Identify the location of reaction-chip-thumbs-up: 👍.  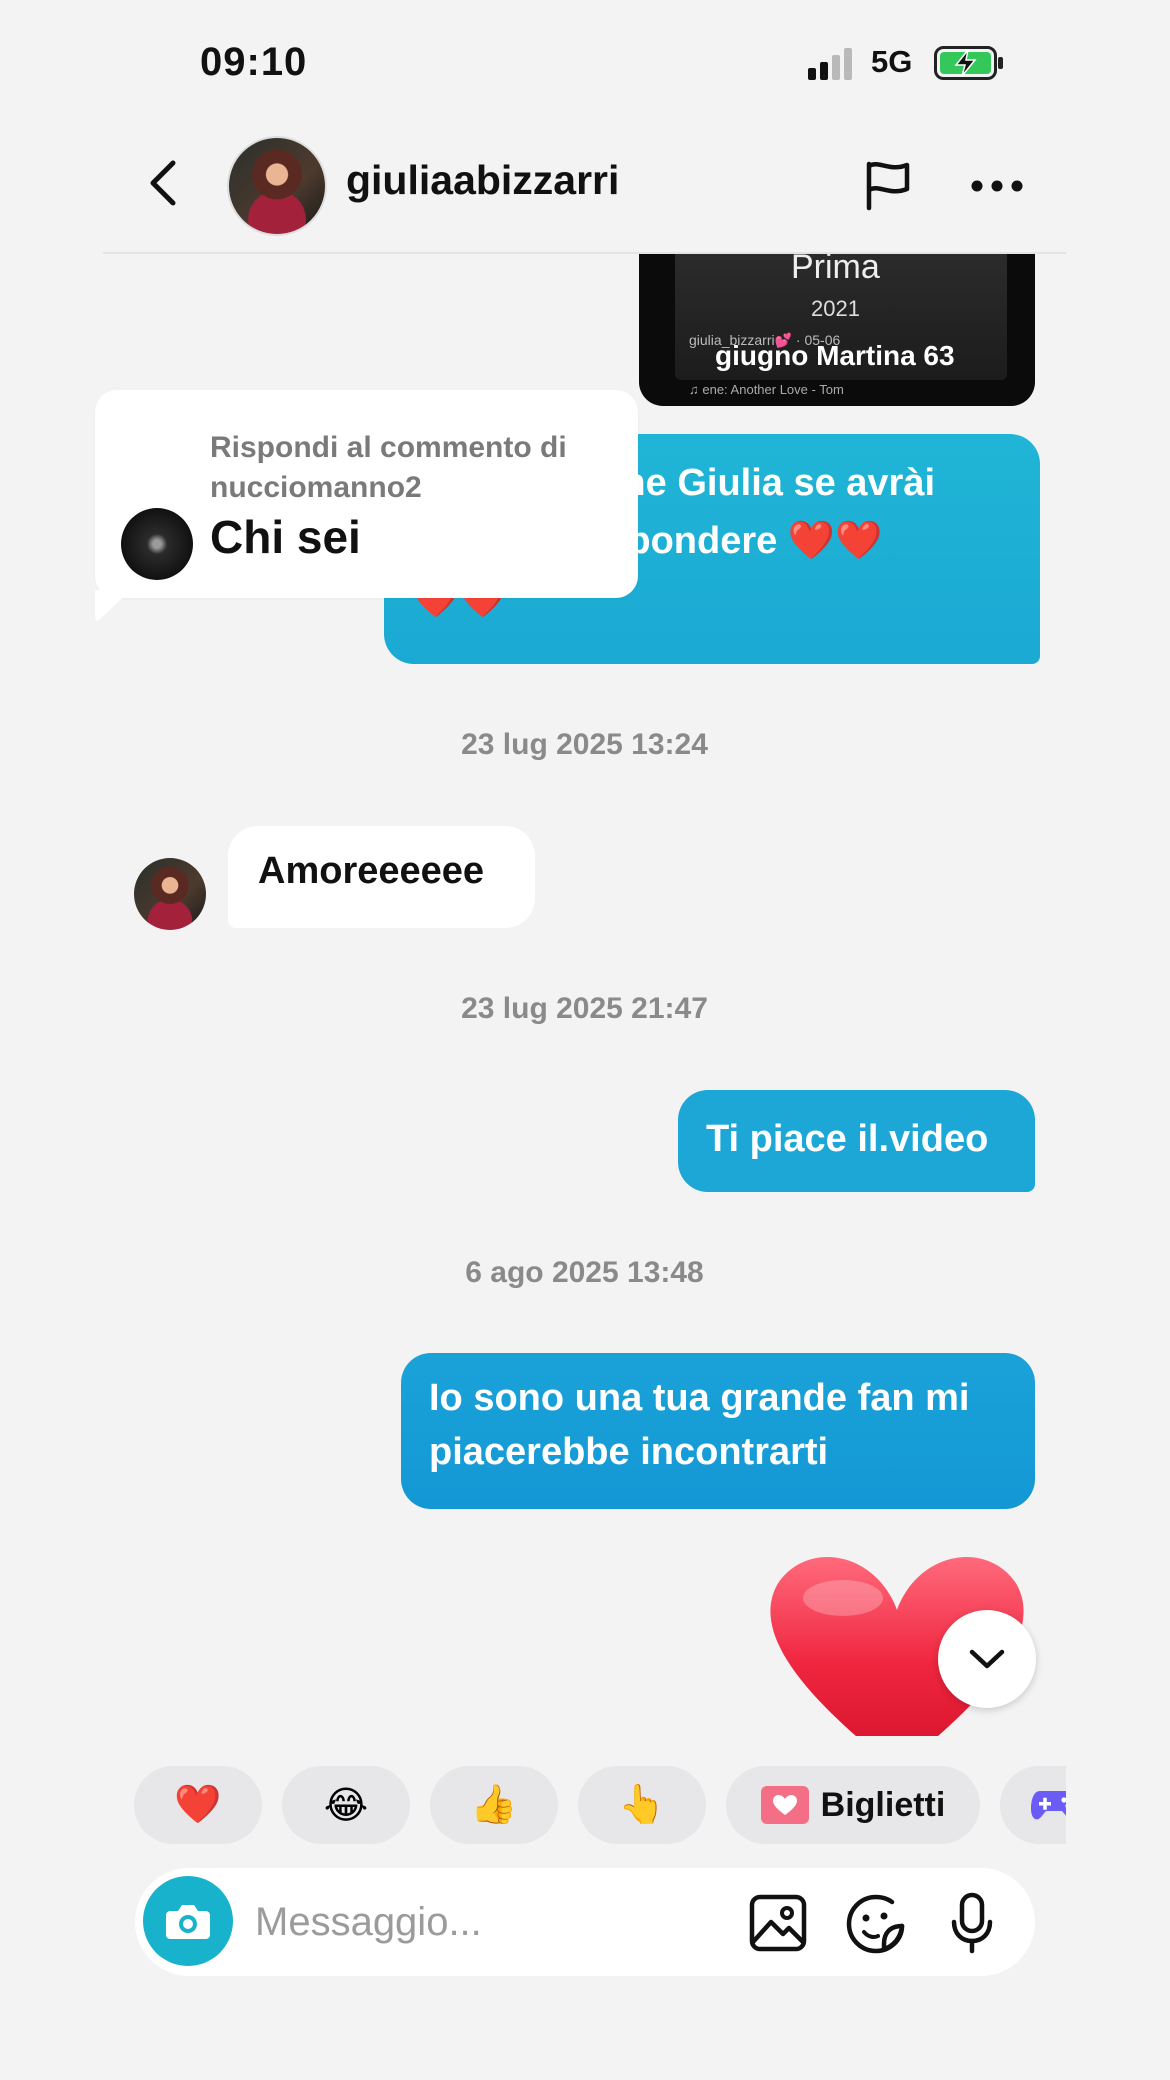
(494, 1805).